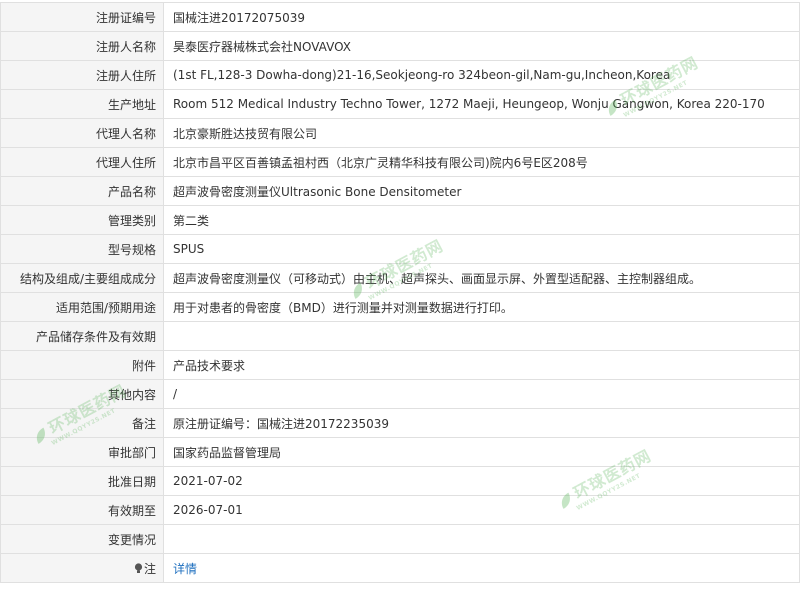  I want to click on table-row: 批准日期 2021-07-02, so click(400, 481).